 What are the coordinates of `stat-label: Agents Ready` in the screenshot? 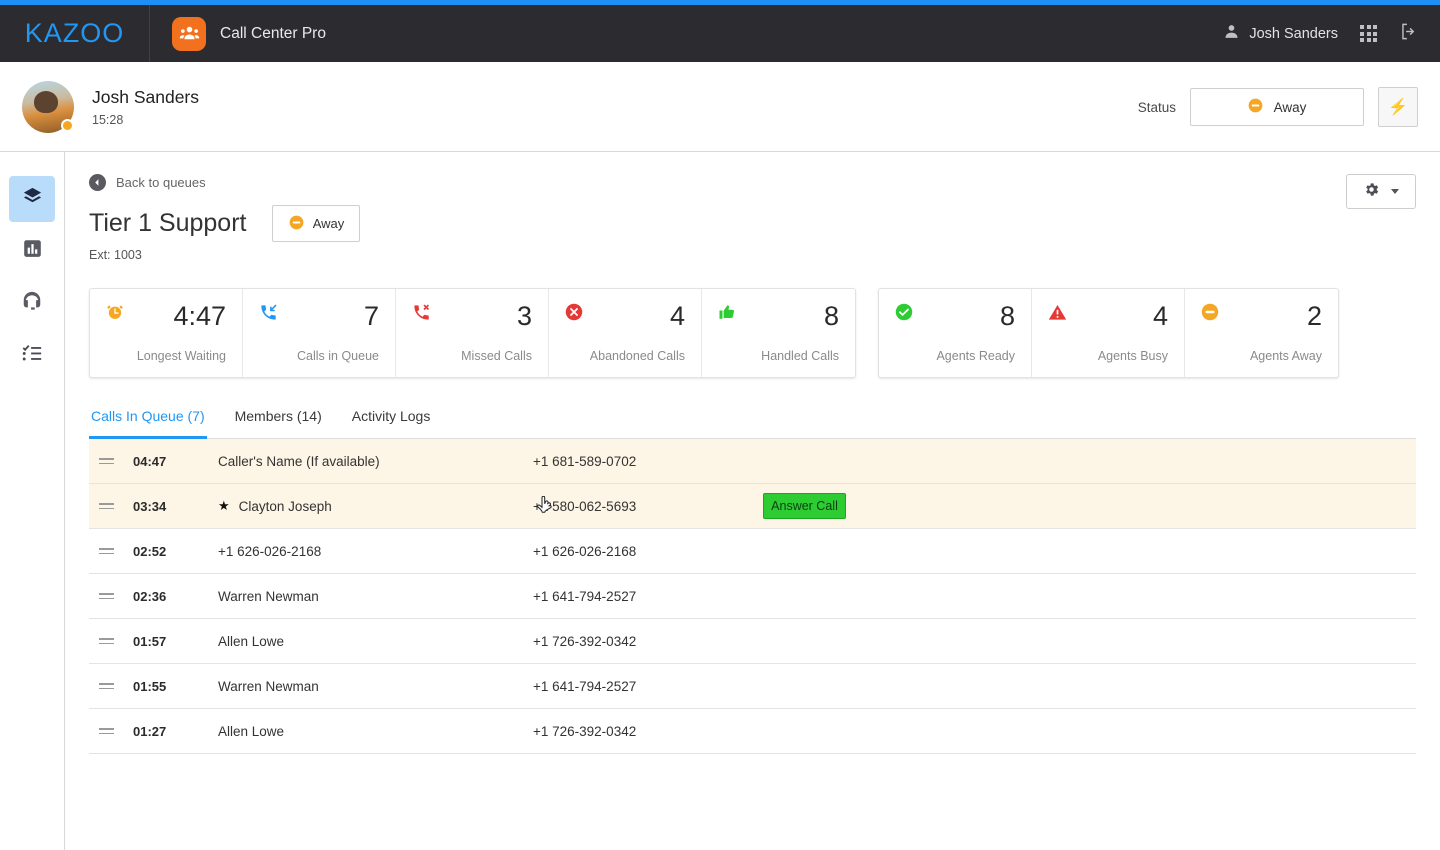 It's located at (975, 356).